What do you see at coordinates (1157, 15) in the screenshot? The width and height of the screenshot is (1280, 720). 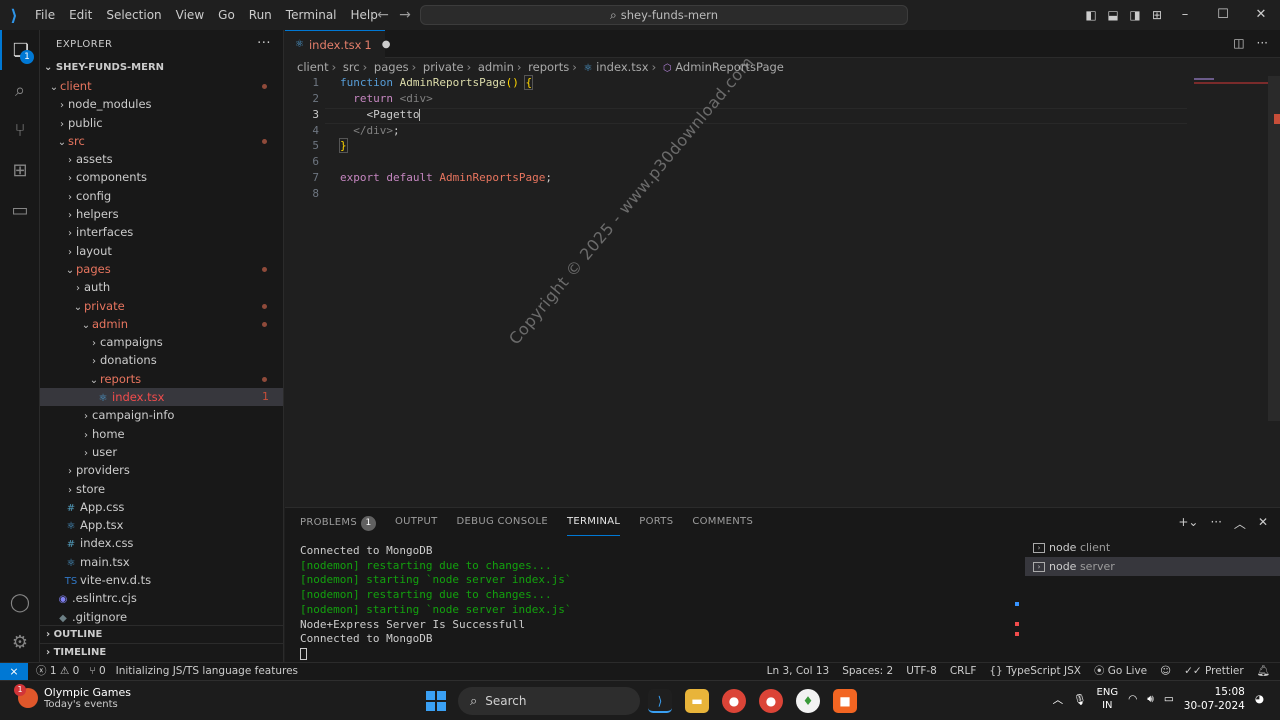 I see `customize-layout-icon: ⊞` at bounding box center [1157, 15].